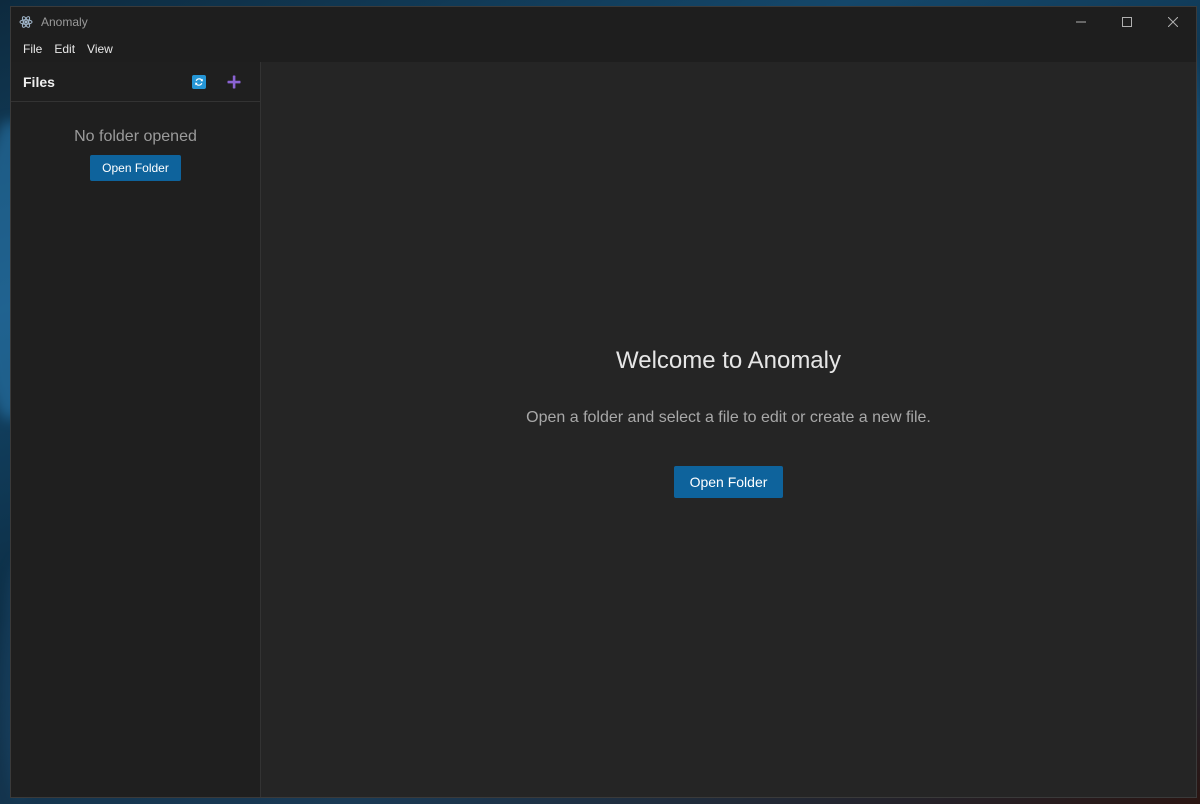  I want to click on menu-bar: File Edit View, so click(603, 49).